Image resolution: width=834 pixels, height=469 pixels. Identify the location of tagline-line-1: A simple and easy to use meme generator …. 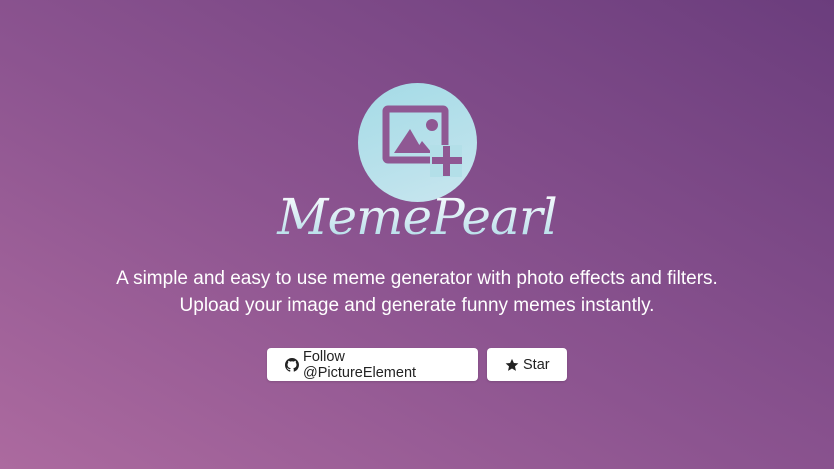
(417, 278).